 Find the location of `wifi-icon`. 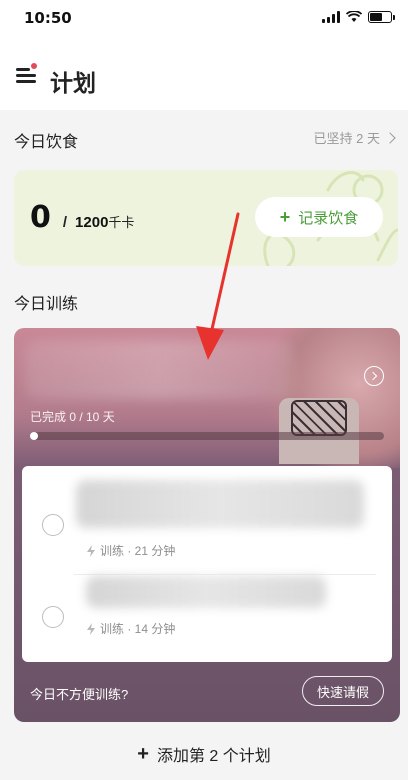

wifi-icon is located at coordinates (354, 16).